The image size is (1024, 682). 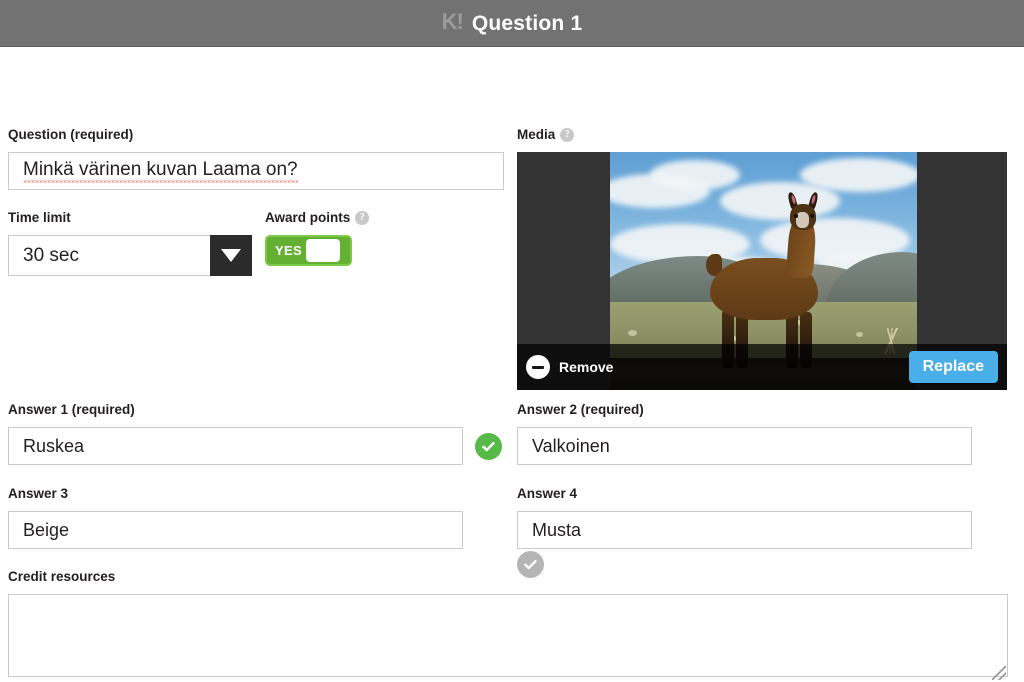 I want to click on award-points-group: Award points ? YES, so click(x=317, y=237).